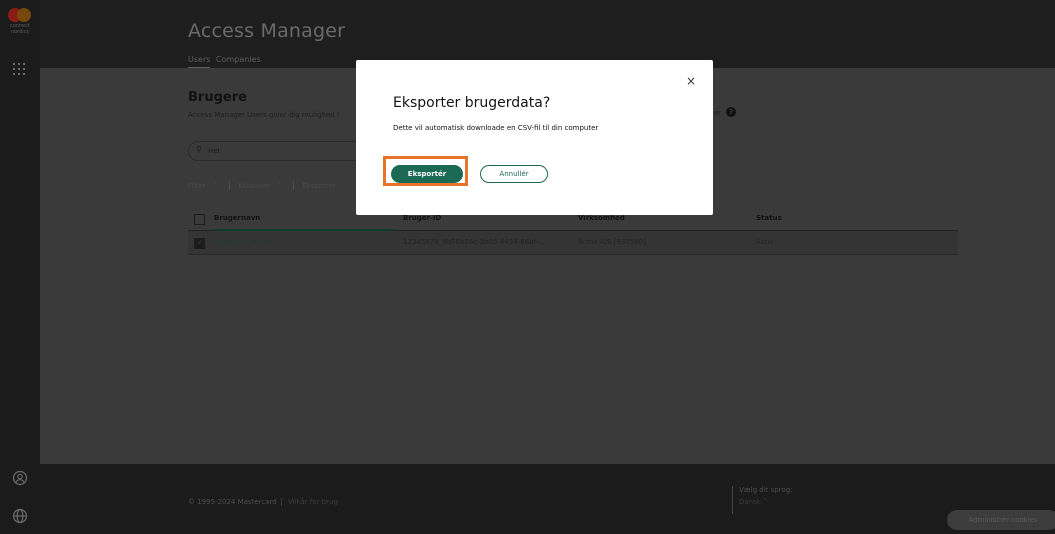  Describe the element at coordinates (547, 34) in the screenshot. I see `app-header: Access Manager Users Companies` at that location.